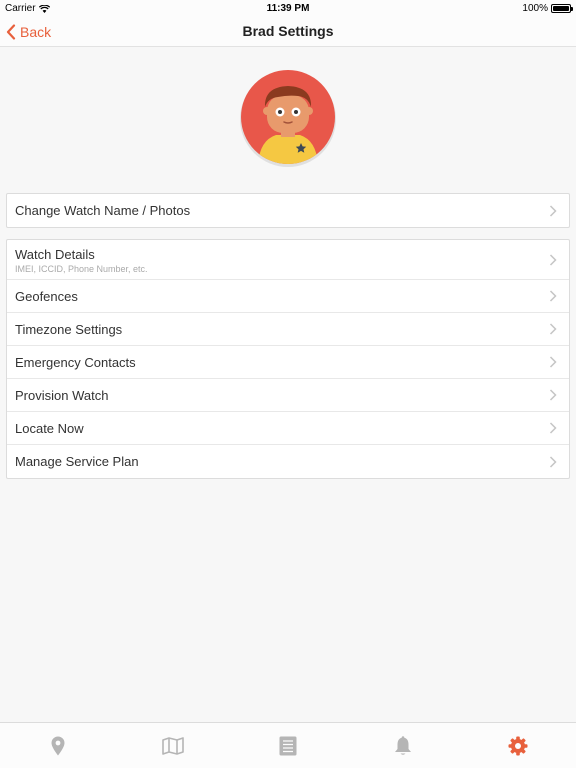 The image size is (576, 768). I want to click on tab-alerts, so click(402, 745).